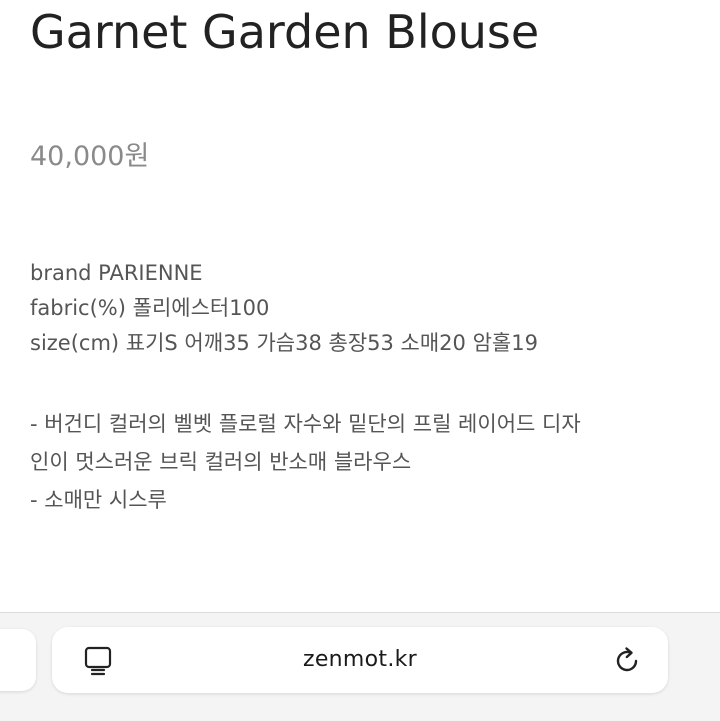 The image size is (720, 721). What do you see at coordinates (284, 343) in the screenshot?
I see `size-line: size(cm) 표기S 어깨35 가슴38 총장53 소매20 암홀19` at bounding box center [284, 343].